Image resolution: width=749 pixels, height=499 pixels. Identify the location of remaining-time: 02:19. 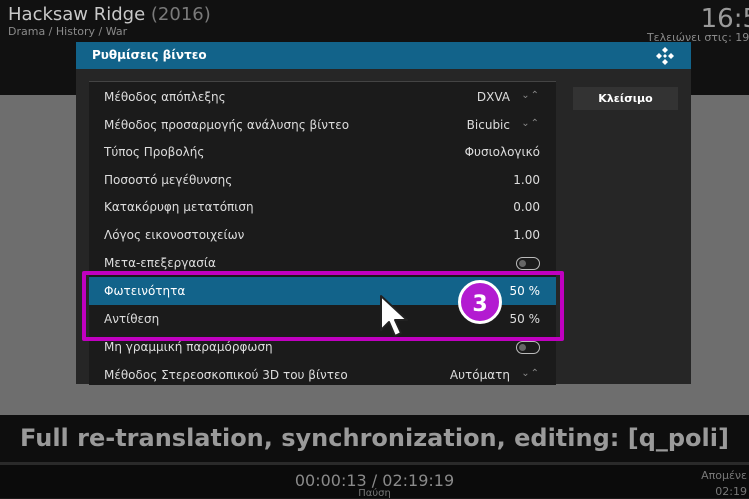
(731, 491).